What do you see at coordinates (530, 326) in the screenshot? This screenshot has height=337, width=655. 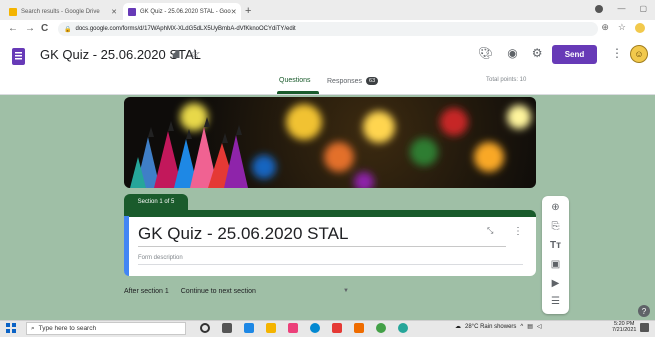 I see `network-icon: ▤` at bounding box center [530, 326].